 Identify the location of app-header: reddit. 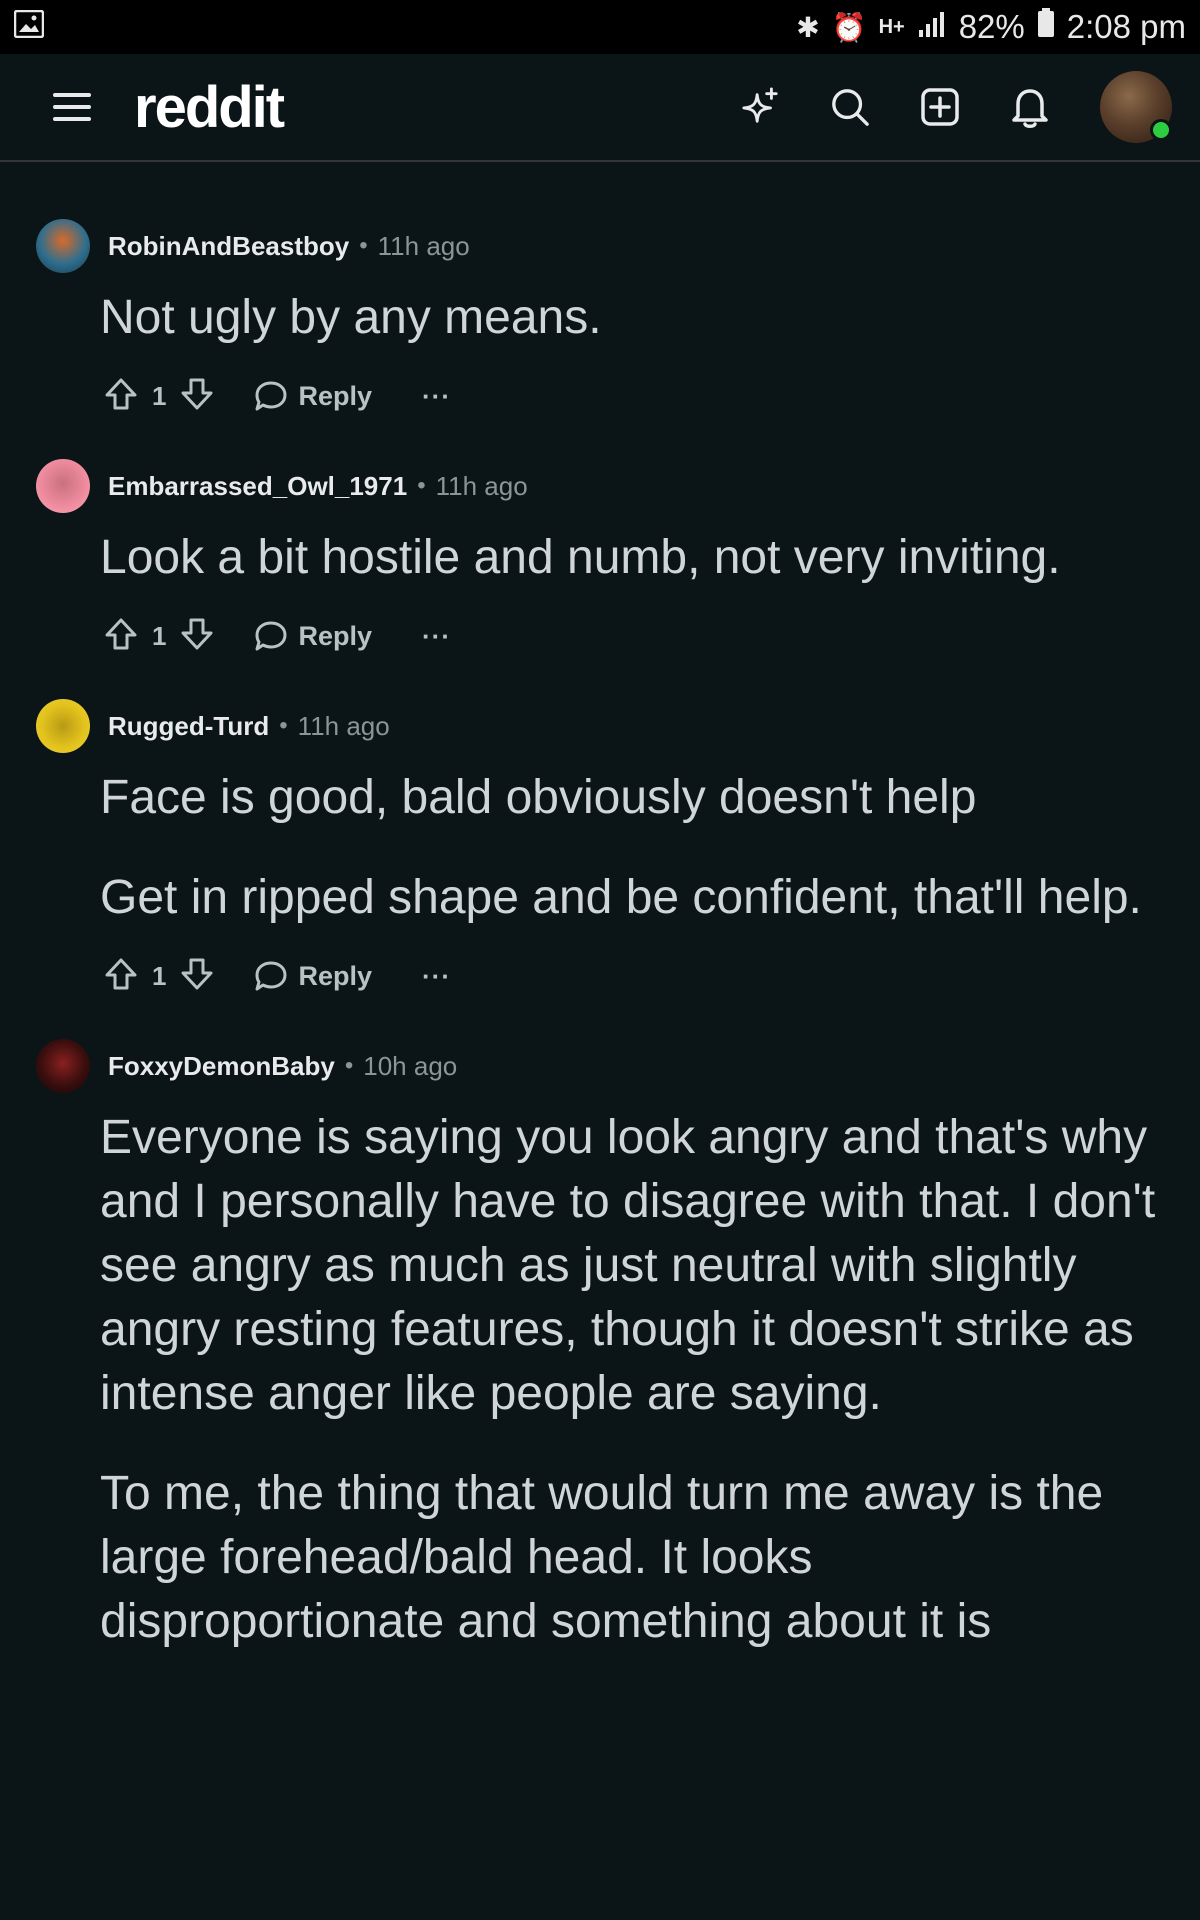
(600, 108).